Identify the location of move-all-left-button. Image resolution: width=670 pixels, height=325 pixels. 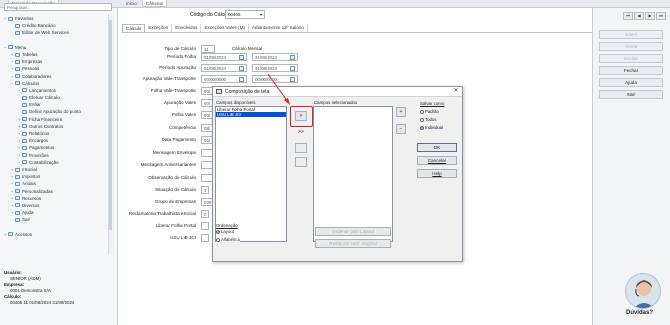
(301, 162).